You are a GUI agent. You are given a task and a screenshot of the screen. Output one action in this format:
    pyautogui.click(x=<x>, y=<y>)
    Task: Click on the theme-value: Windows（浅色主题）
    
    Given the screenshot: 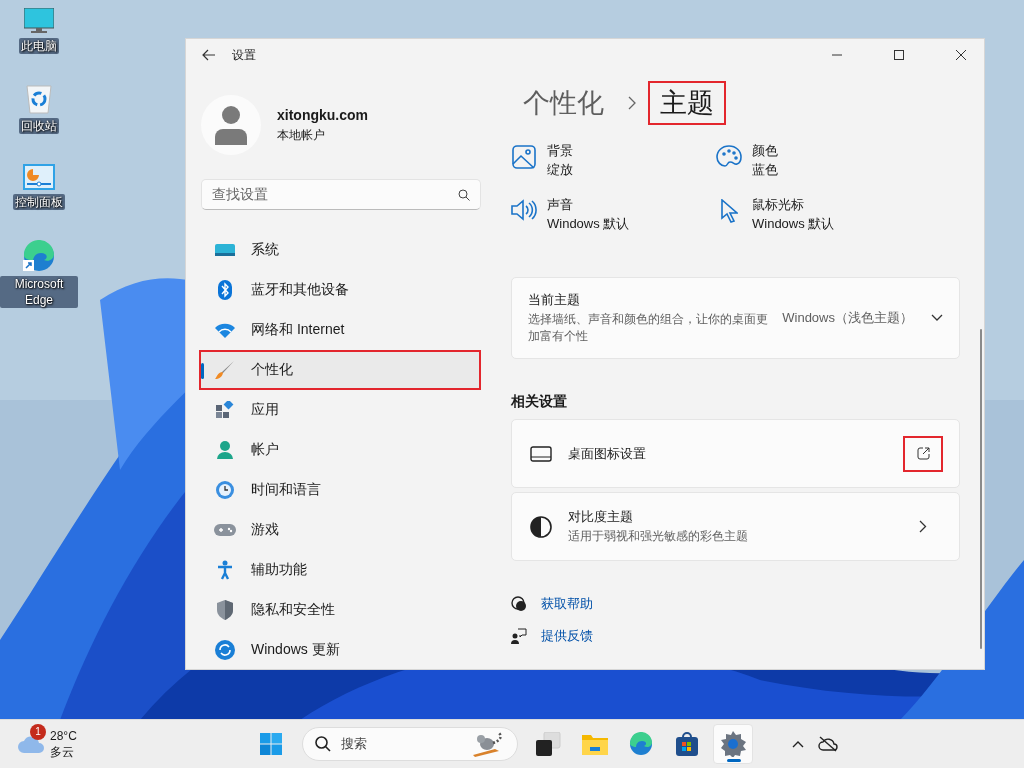 What is the action you would take?
    pyautogui.click(x=847, y=318)
    